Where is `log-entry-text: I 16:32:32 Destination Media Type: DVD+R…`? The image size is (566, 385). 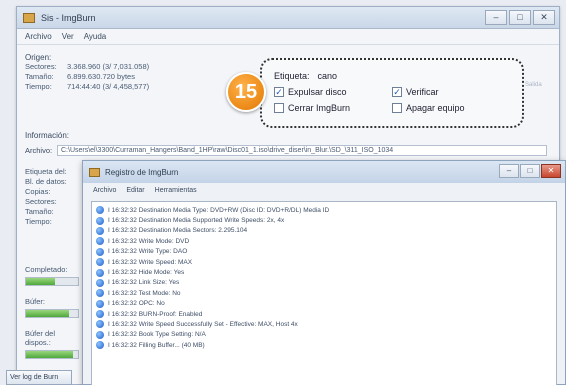
log-entry-text: I 16:32:32 Destination Media Type: DVD+R… is located at coordinates (219, 210).